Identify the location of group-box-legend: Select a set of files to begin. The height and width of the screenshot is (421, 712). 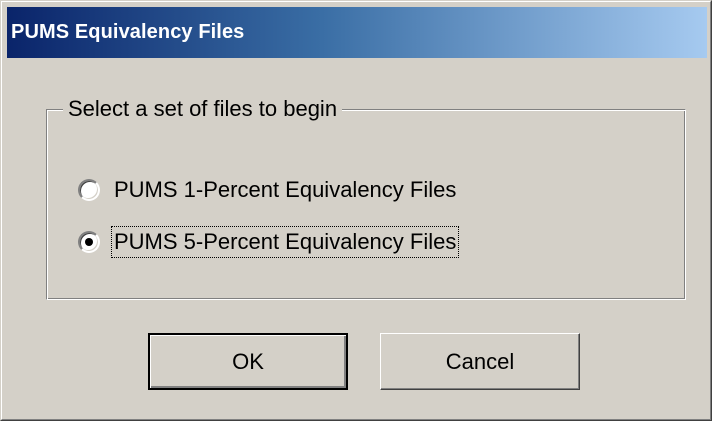
(203, 109).